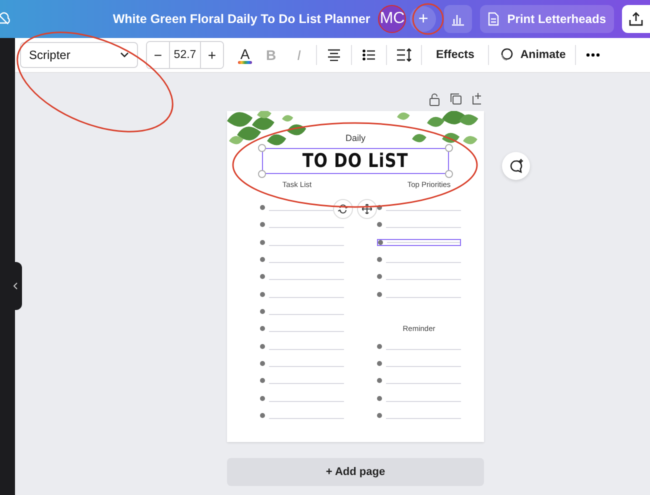 This screenshot has width=650, height=495. I want to click on align-center-icon, so click(334, 55).